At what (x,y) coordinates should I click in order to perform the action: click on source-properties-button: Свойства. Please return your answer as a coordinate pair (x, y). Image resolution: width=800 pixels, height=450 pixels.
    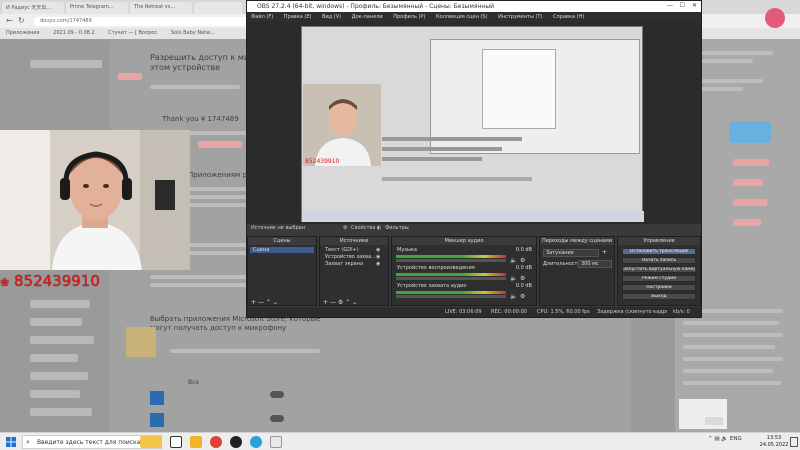
    Looking at the image, I should click on (363, 228).